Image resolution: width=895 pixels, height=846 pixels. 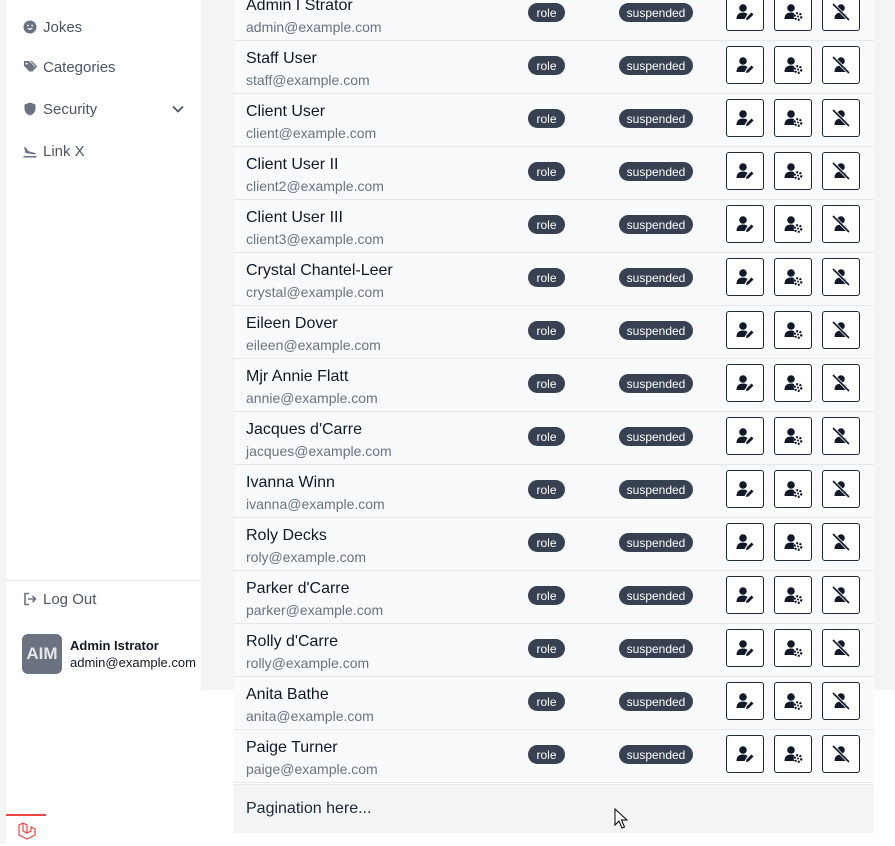 I want to click on logout-button: Log Out, so click(x=107, y=599).